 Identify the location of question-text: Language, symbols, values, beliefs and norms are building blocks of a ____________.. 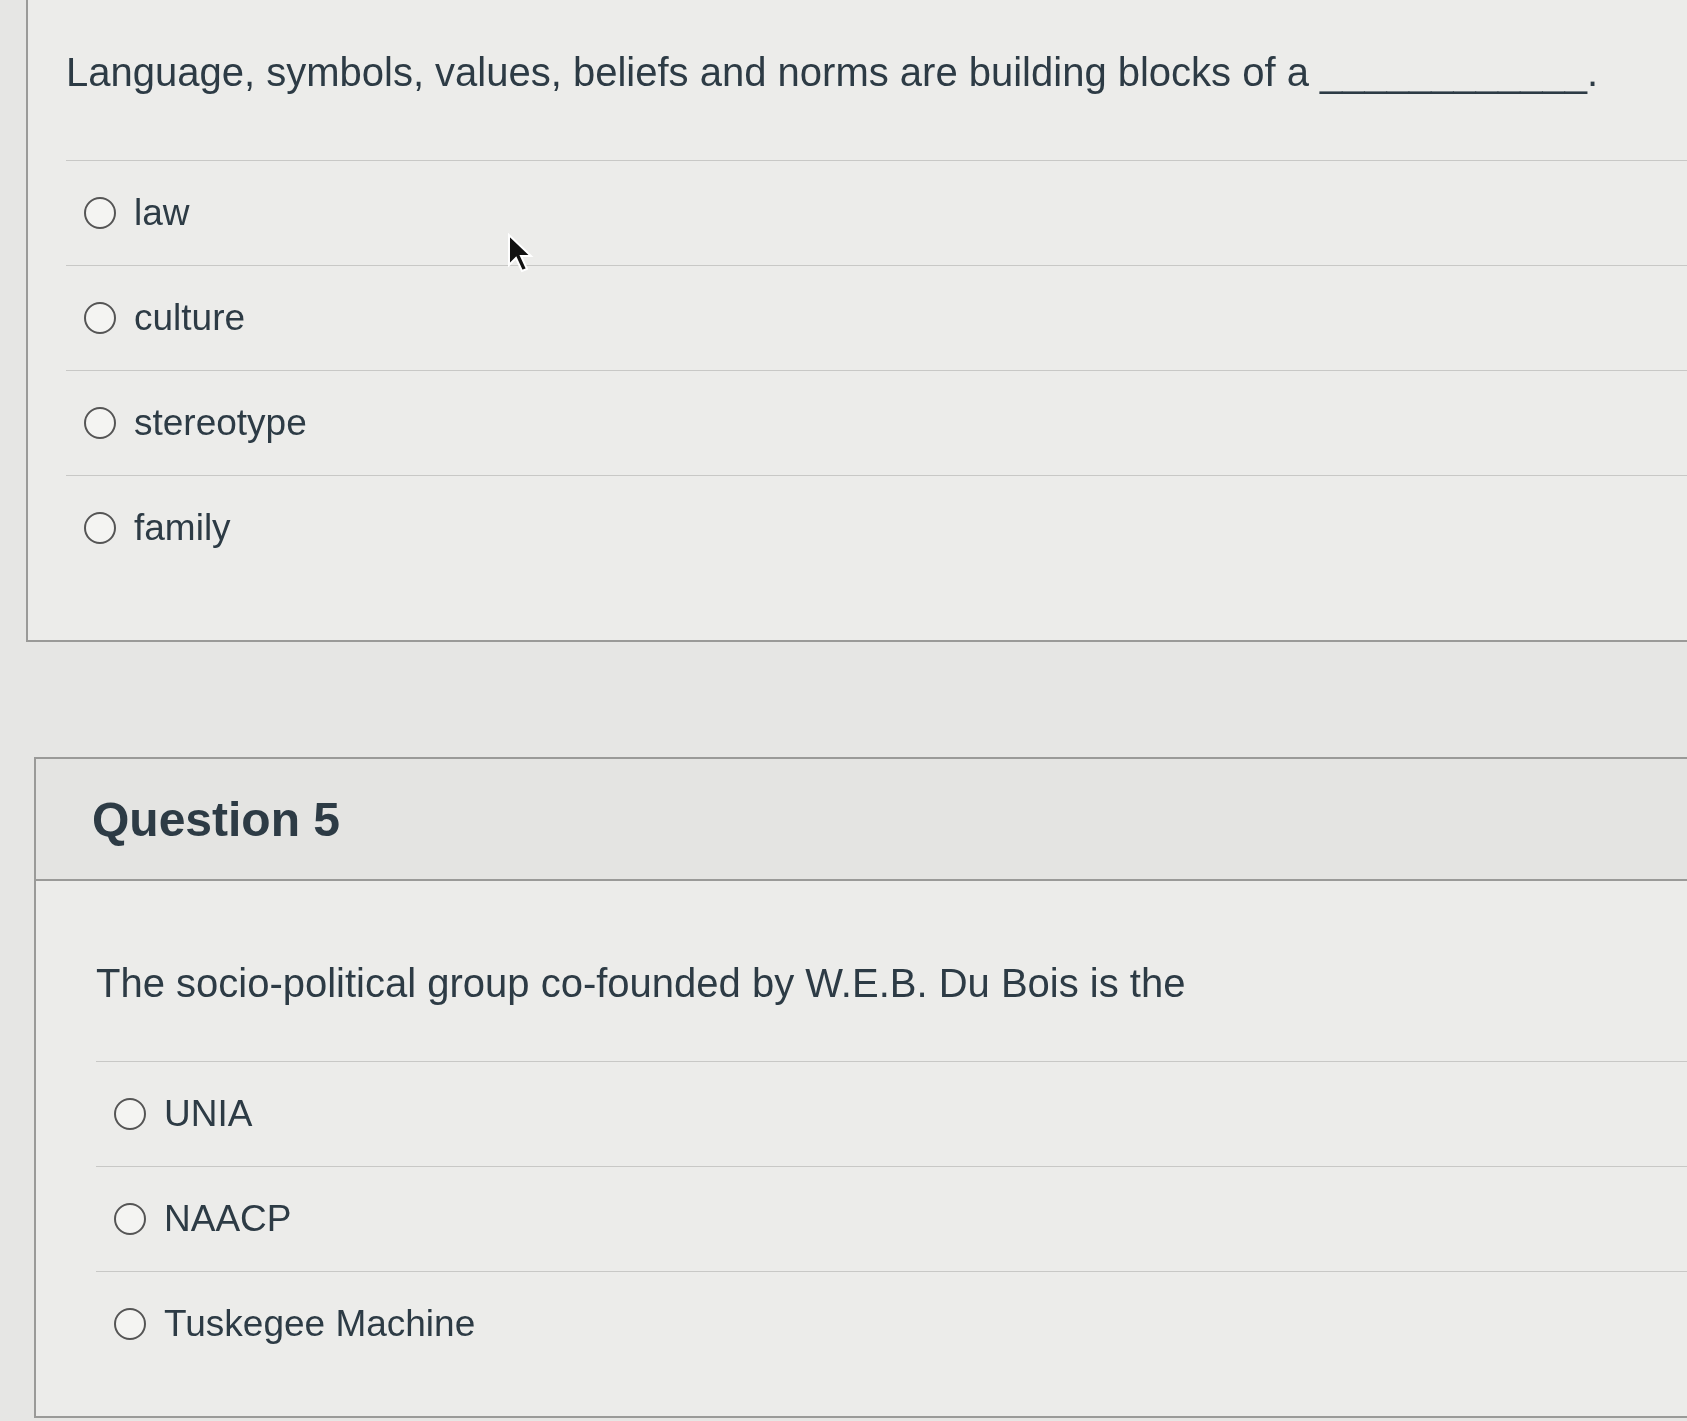
(876, 105).